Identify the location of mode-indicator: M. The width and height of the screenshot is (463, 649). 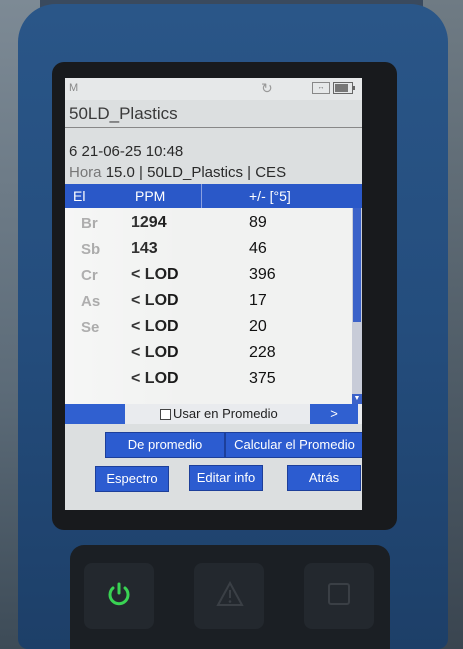
(74, 88).